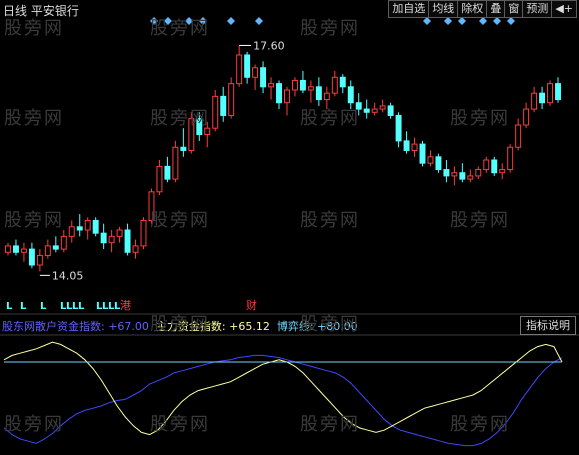  I want to click on indicator-help-button: 指标说明, so click(548, 325).